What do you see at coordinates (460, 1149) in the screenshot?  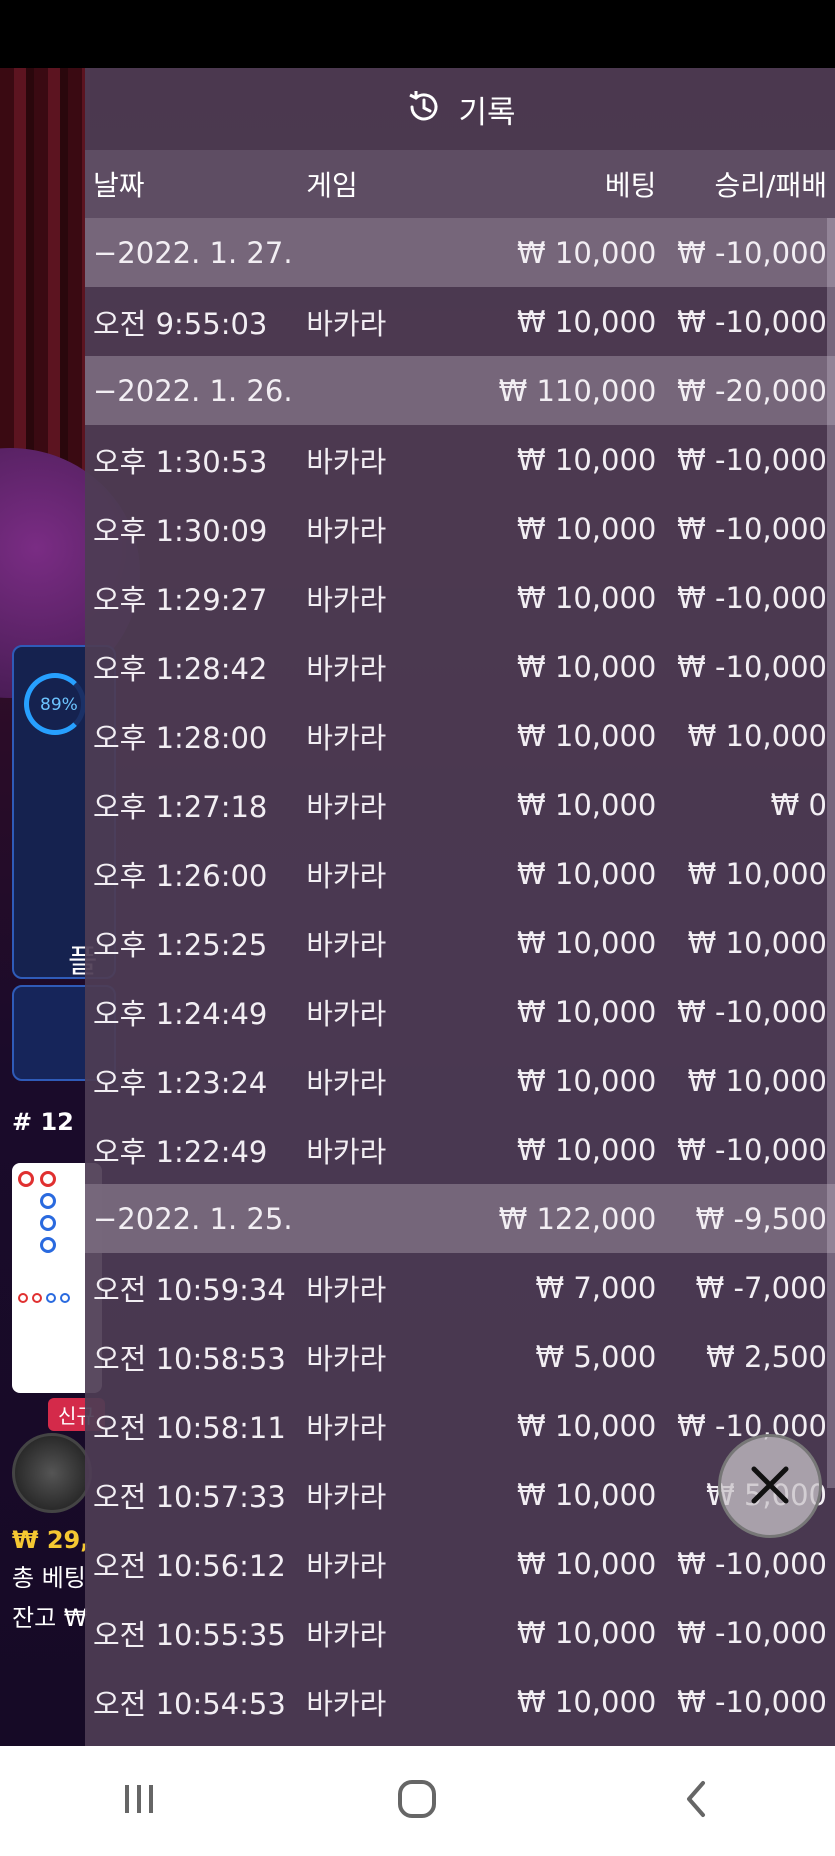 I see `history-entry: 오후 1:22:49 바카라 ₩ 10,000 ₩ -10,000` at bounding box center [460, 1149].